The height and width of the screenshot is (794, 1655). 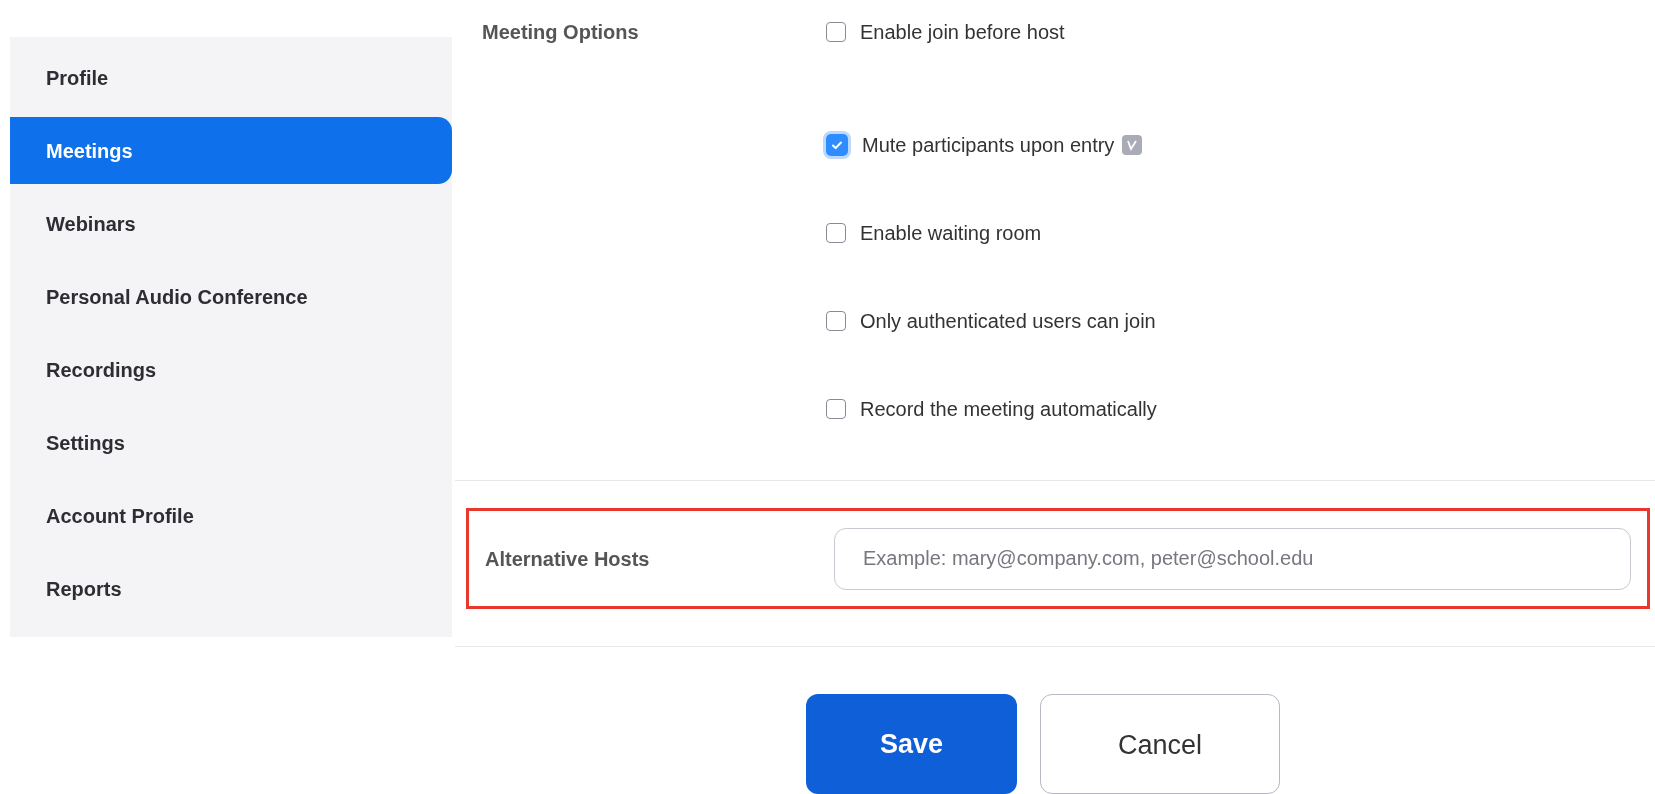 What do you see at coordinates (988, 145) in the screenshot?
I see `option-label: Mute participants upon entry` at bounding box center [988, 145].